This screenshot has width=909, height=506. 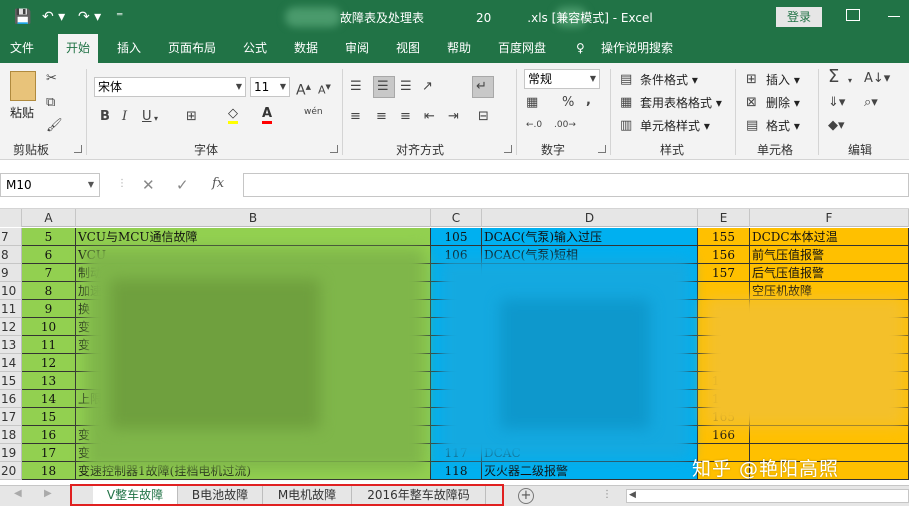 I want to click on decrease-font-icon: A▼, so click(x=324, y=89).